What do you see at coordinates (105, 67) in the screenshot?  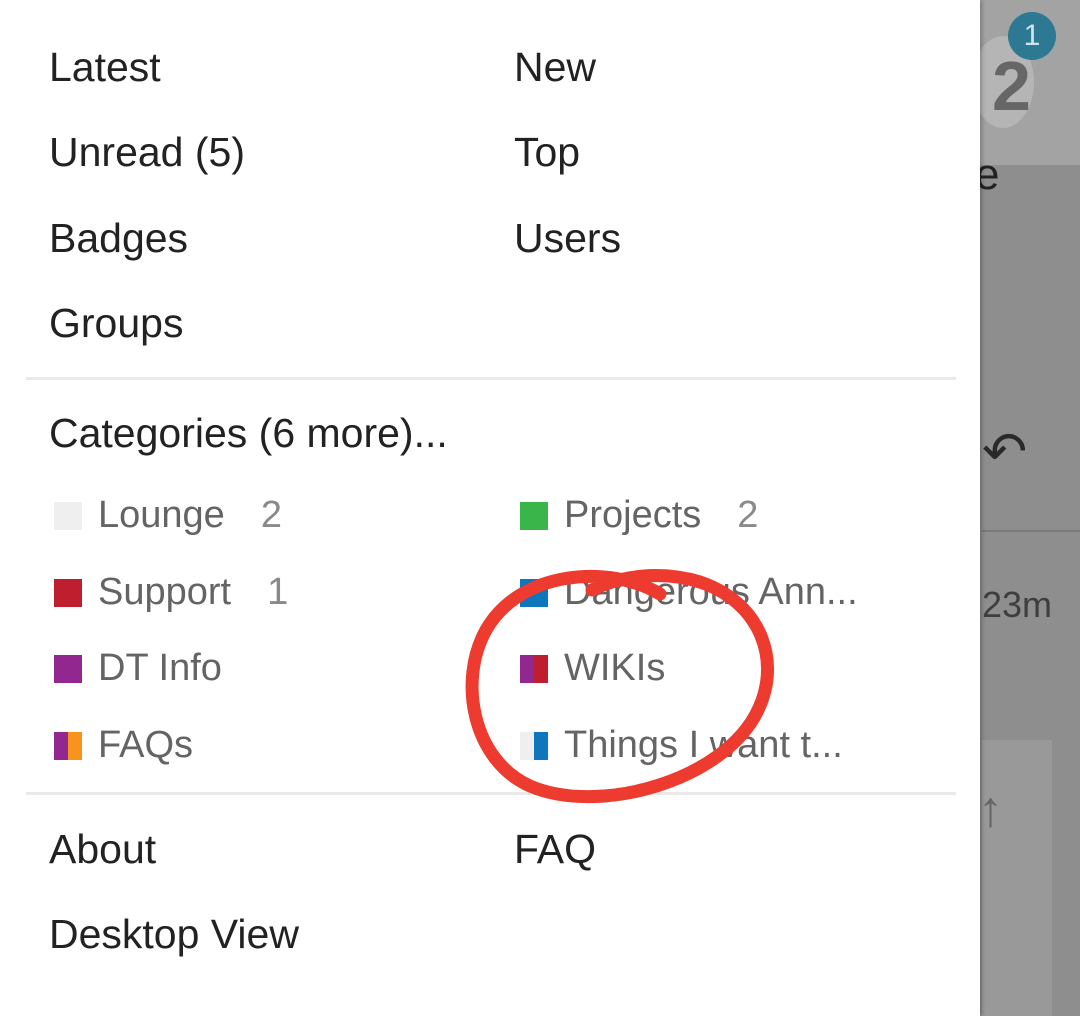 I see `menu-link-latest: Latest` at bounding box center [105, 67].